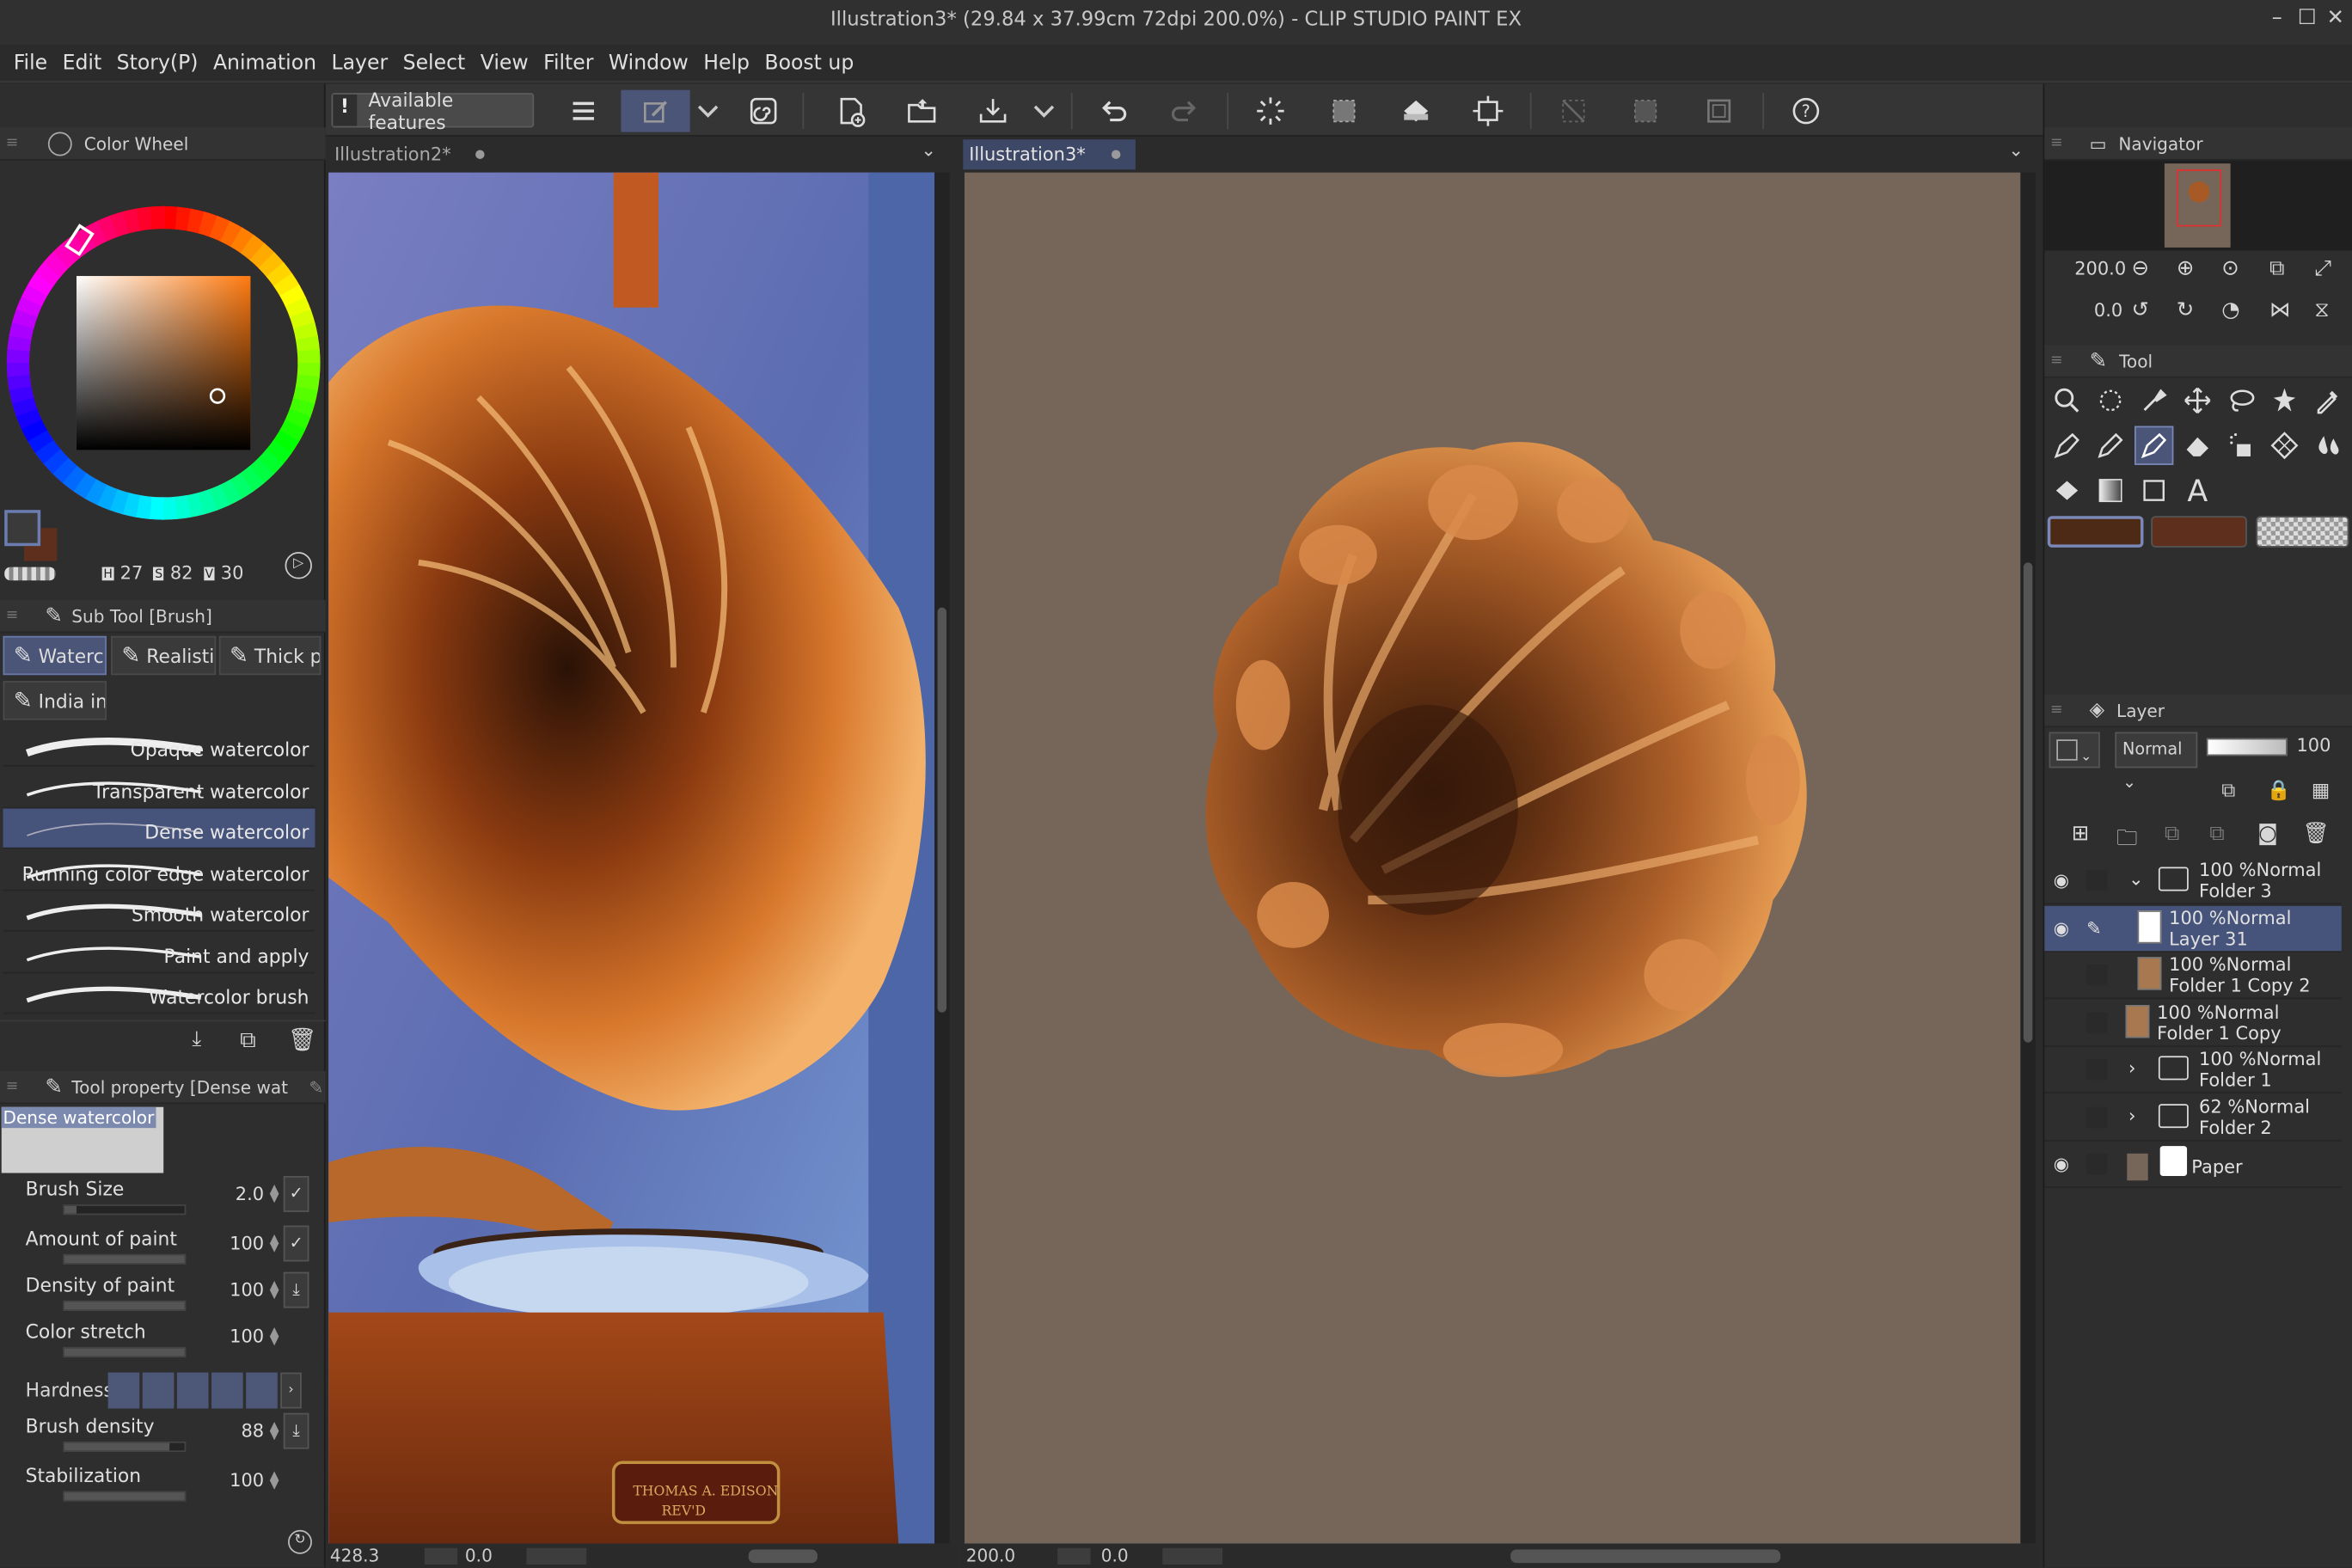 The image size is (2352, 1568). What do you see at coordinates (302, 1039) in the screenshot?
I see `trash-icon: 🗑` at bounding box center [302, 1039].